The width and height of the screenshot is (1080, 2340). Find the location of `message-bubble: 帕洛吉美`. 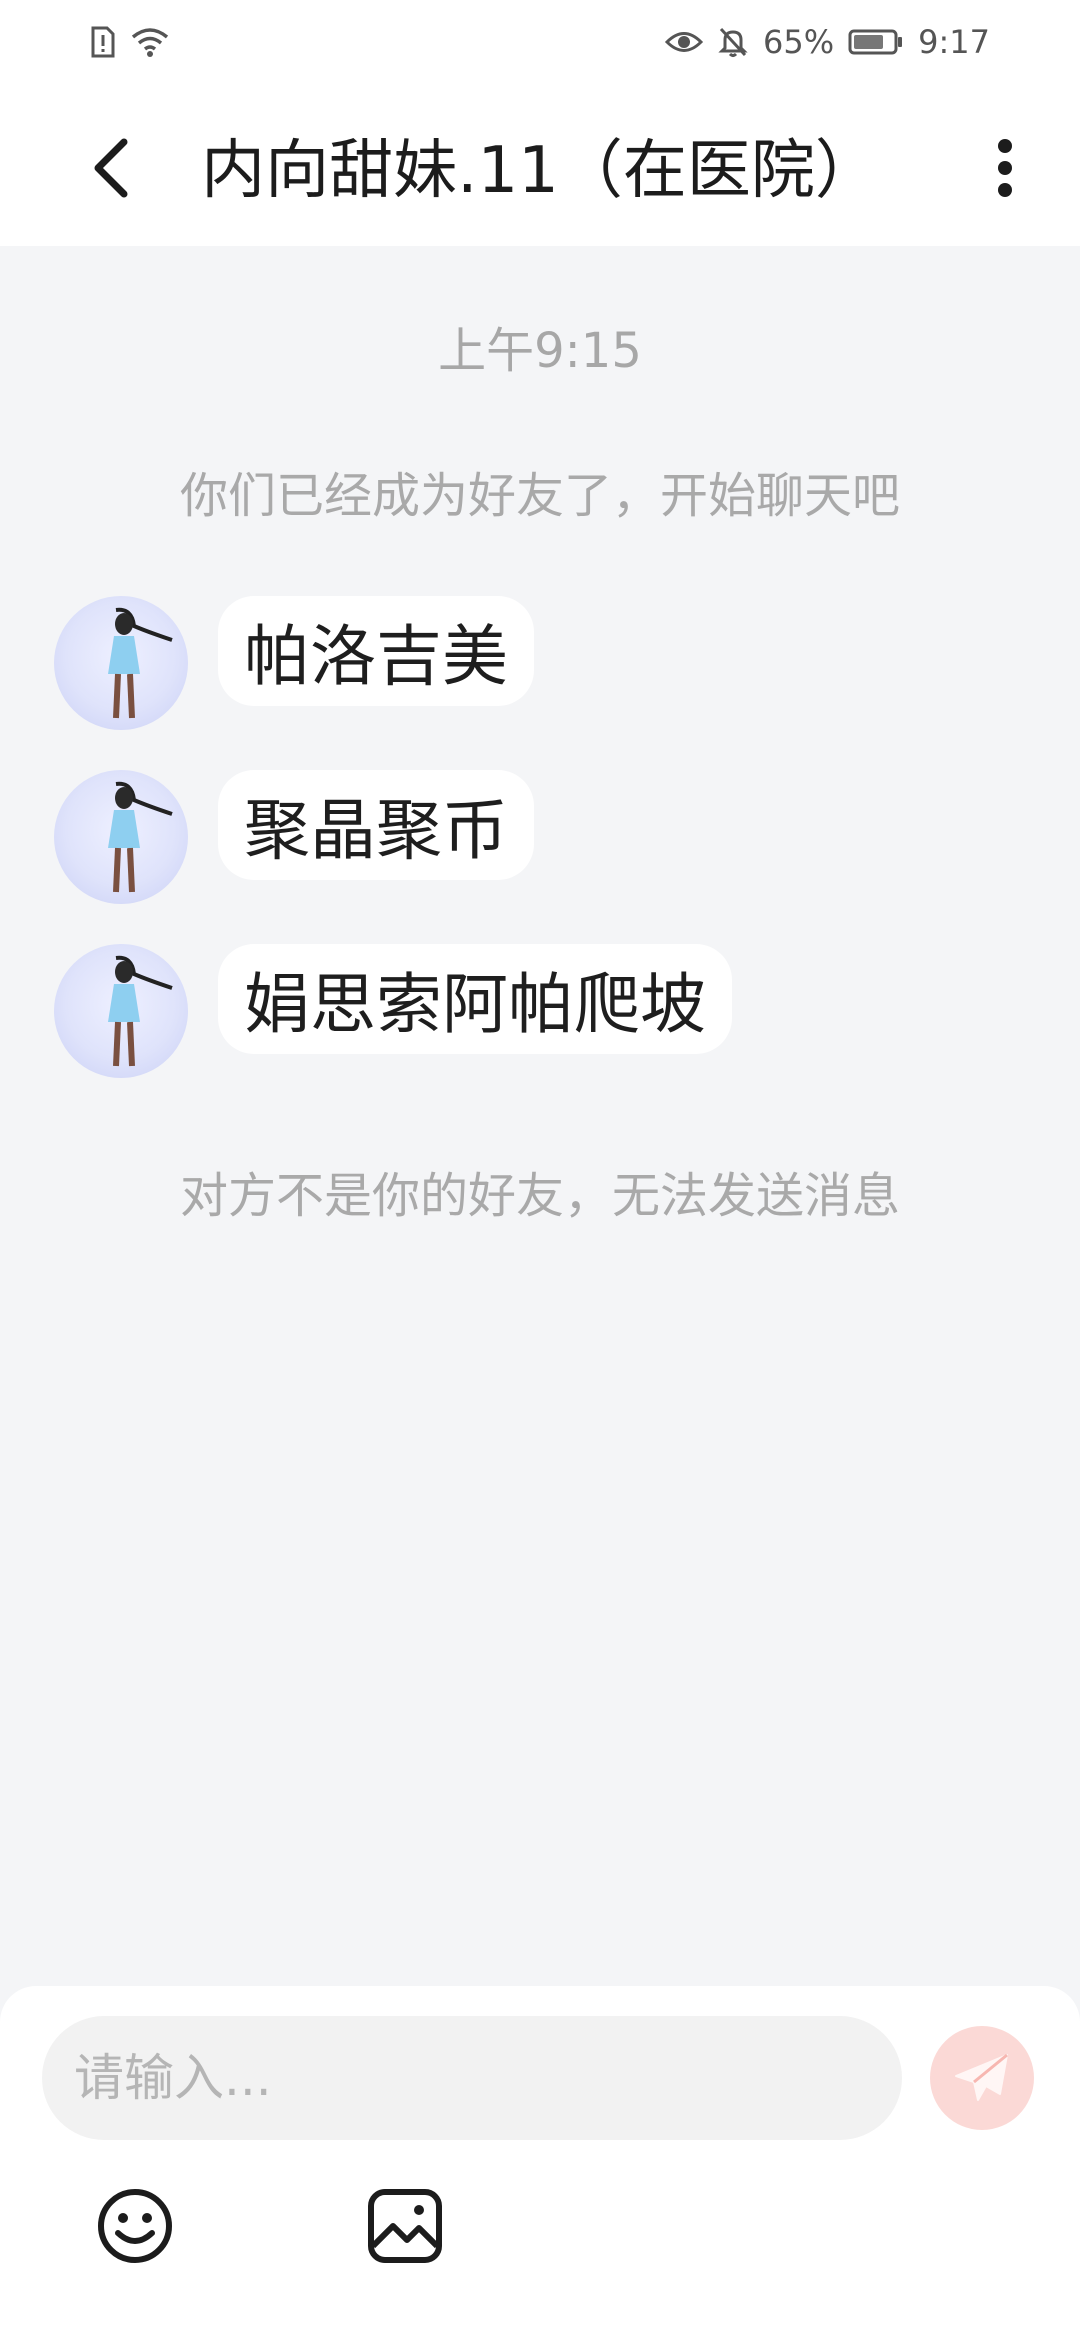

message-bubble: 帕洛吉美 is located at coordinates (376, 651).